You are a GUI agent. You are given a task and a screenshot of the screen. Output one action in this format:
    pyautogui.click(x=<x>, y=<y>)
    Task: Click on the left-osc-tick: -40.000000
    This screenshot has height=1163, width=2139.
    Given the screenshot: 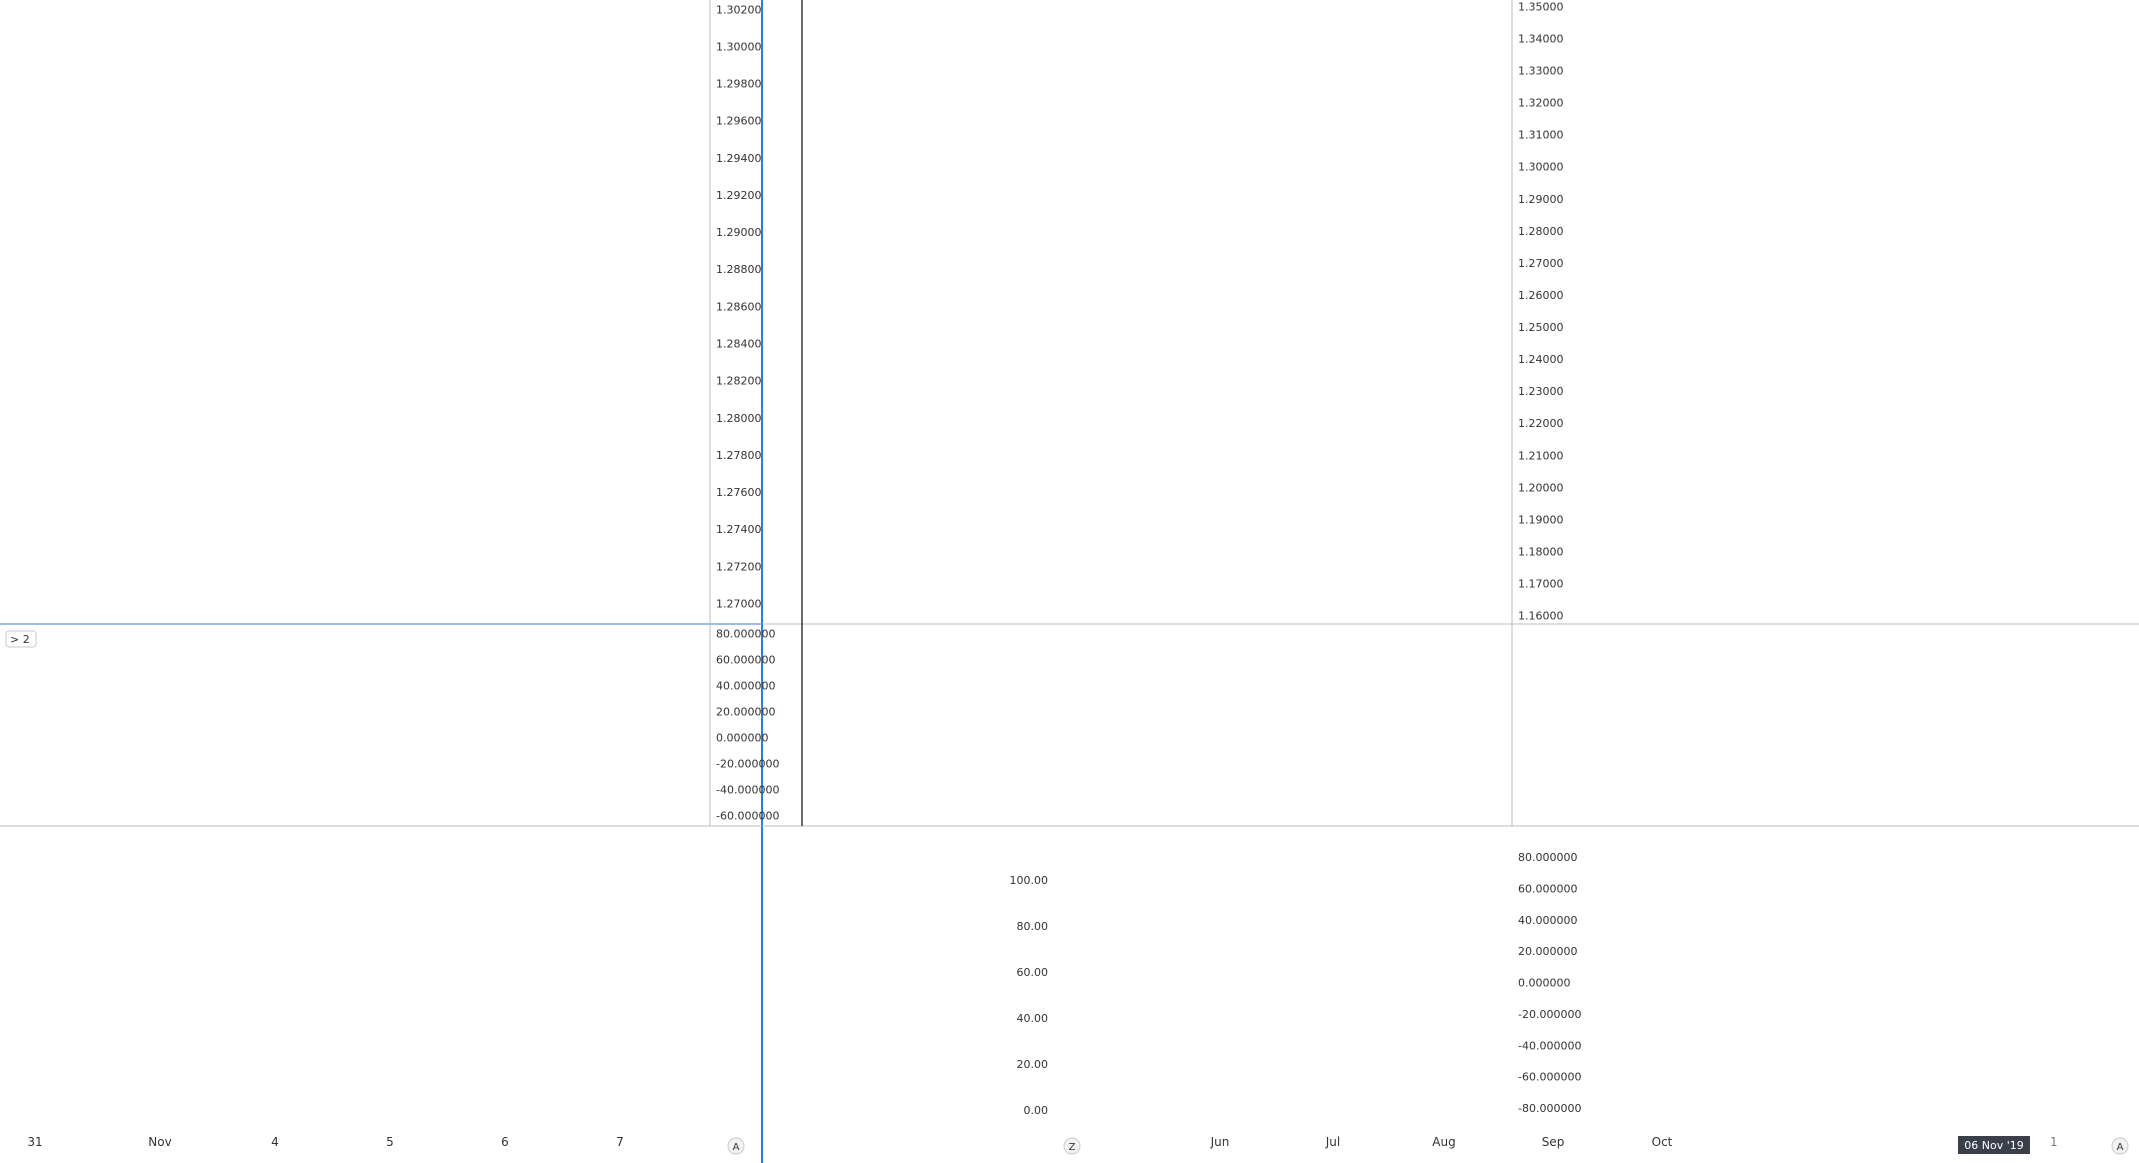 What is the action you would take?
    pyautogui.click(x=747, y=790)
    